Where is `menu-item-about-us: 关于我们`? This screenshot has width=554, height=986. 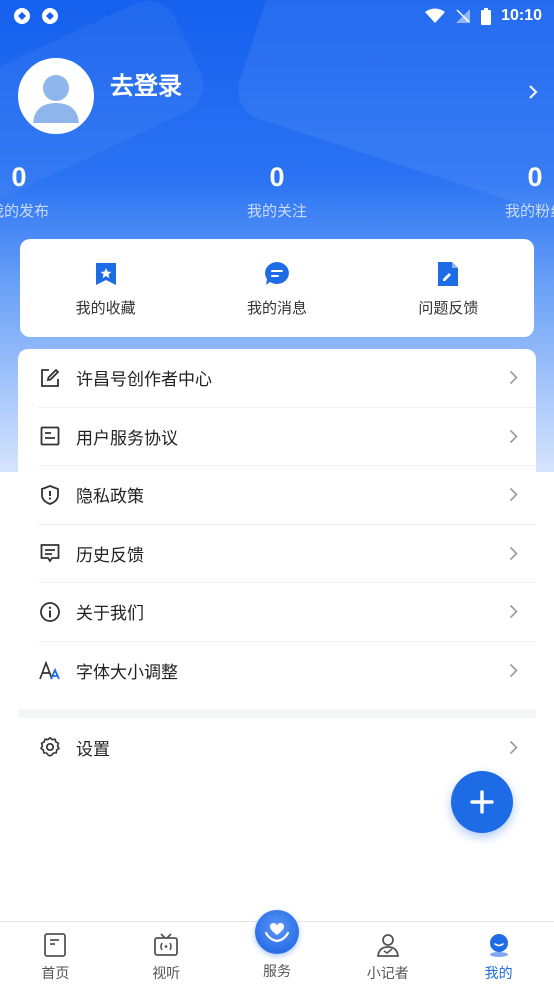
menu-item-about-us: 关于我们 is located at coordinates (287, 612).